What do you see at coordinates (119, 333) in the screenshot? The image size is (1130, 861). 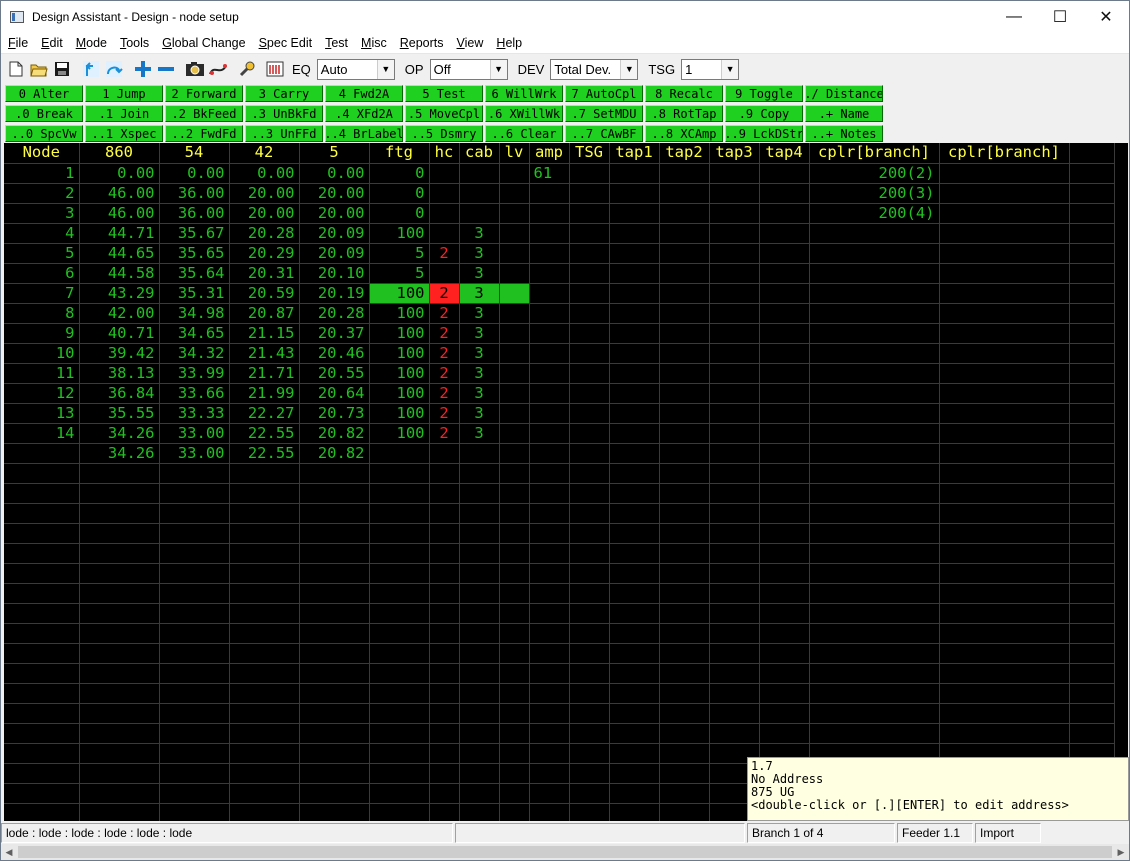 I see `grid-cell: 40.71` at bounding box center [119, 333].